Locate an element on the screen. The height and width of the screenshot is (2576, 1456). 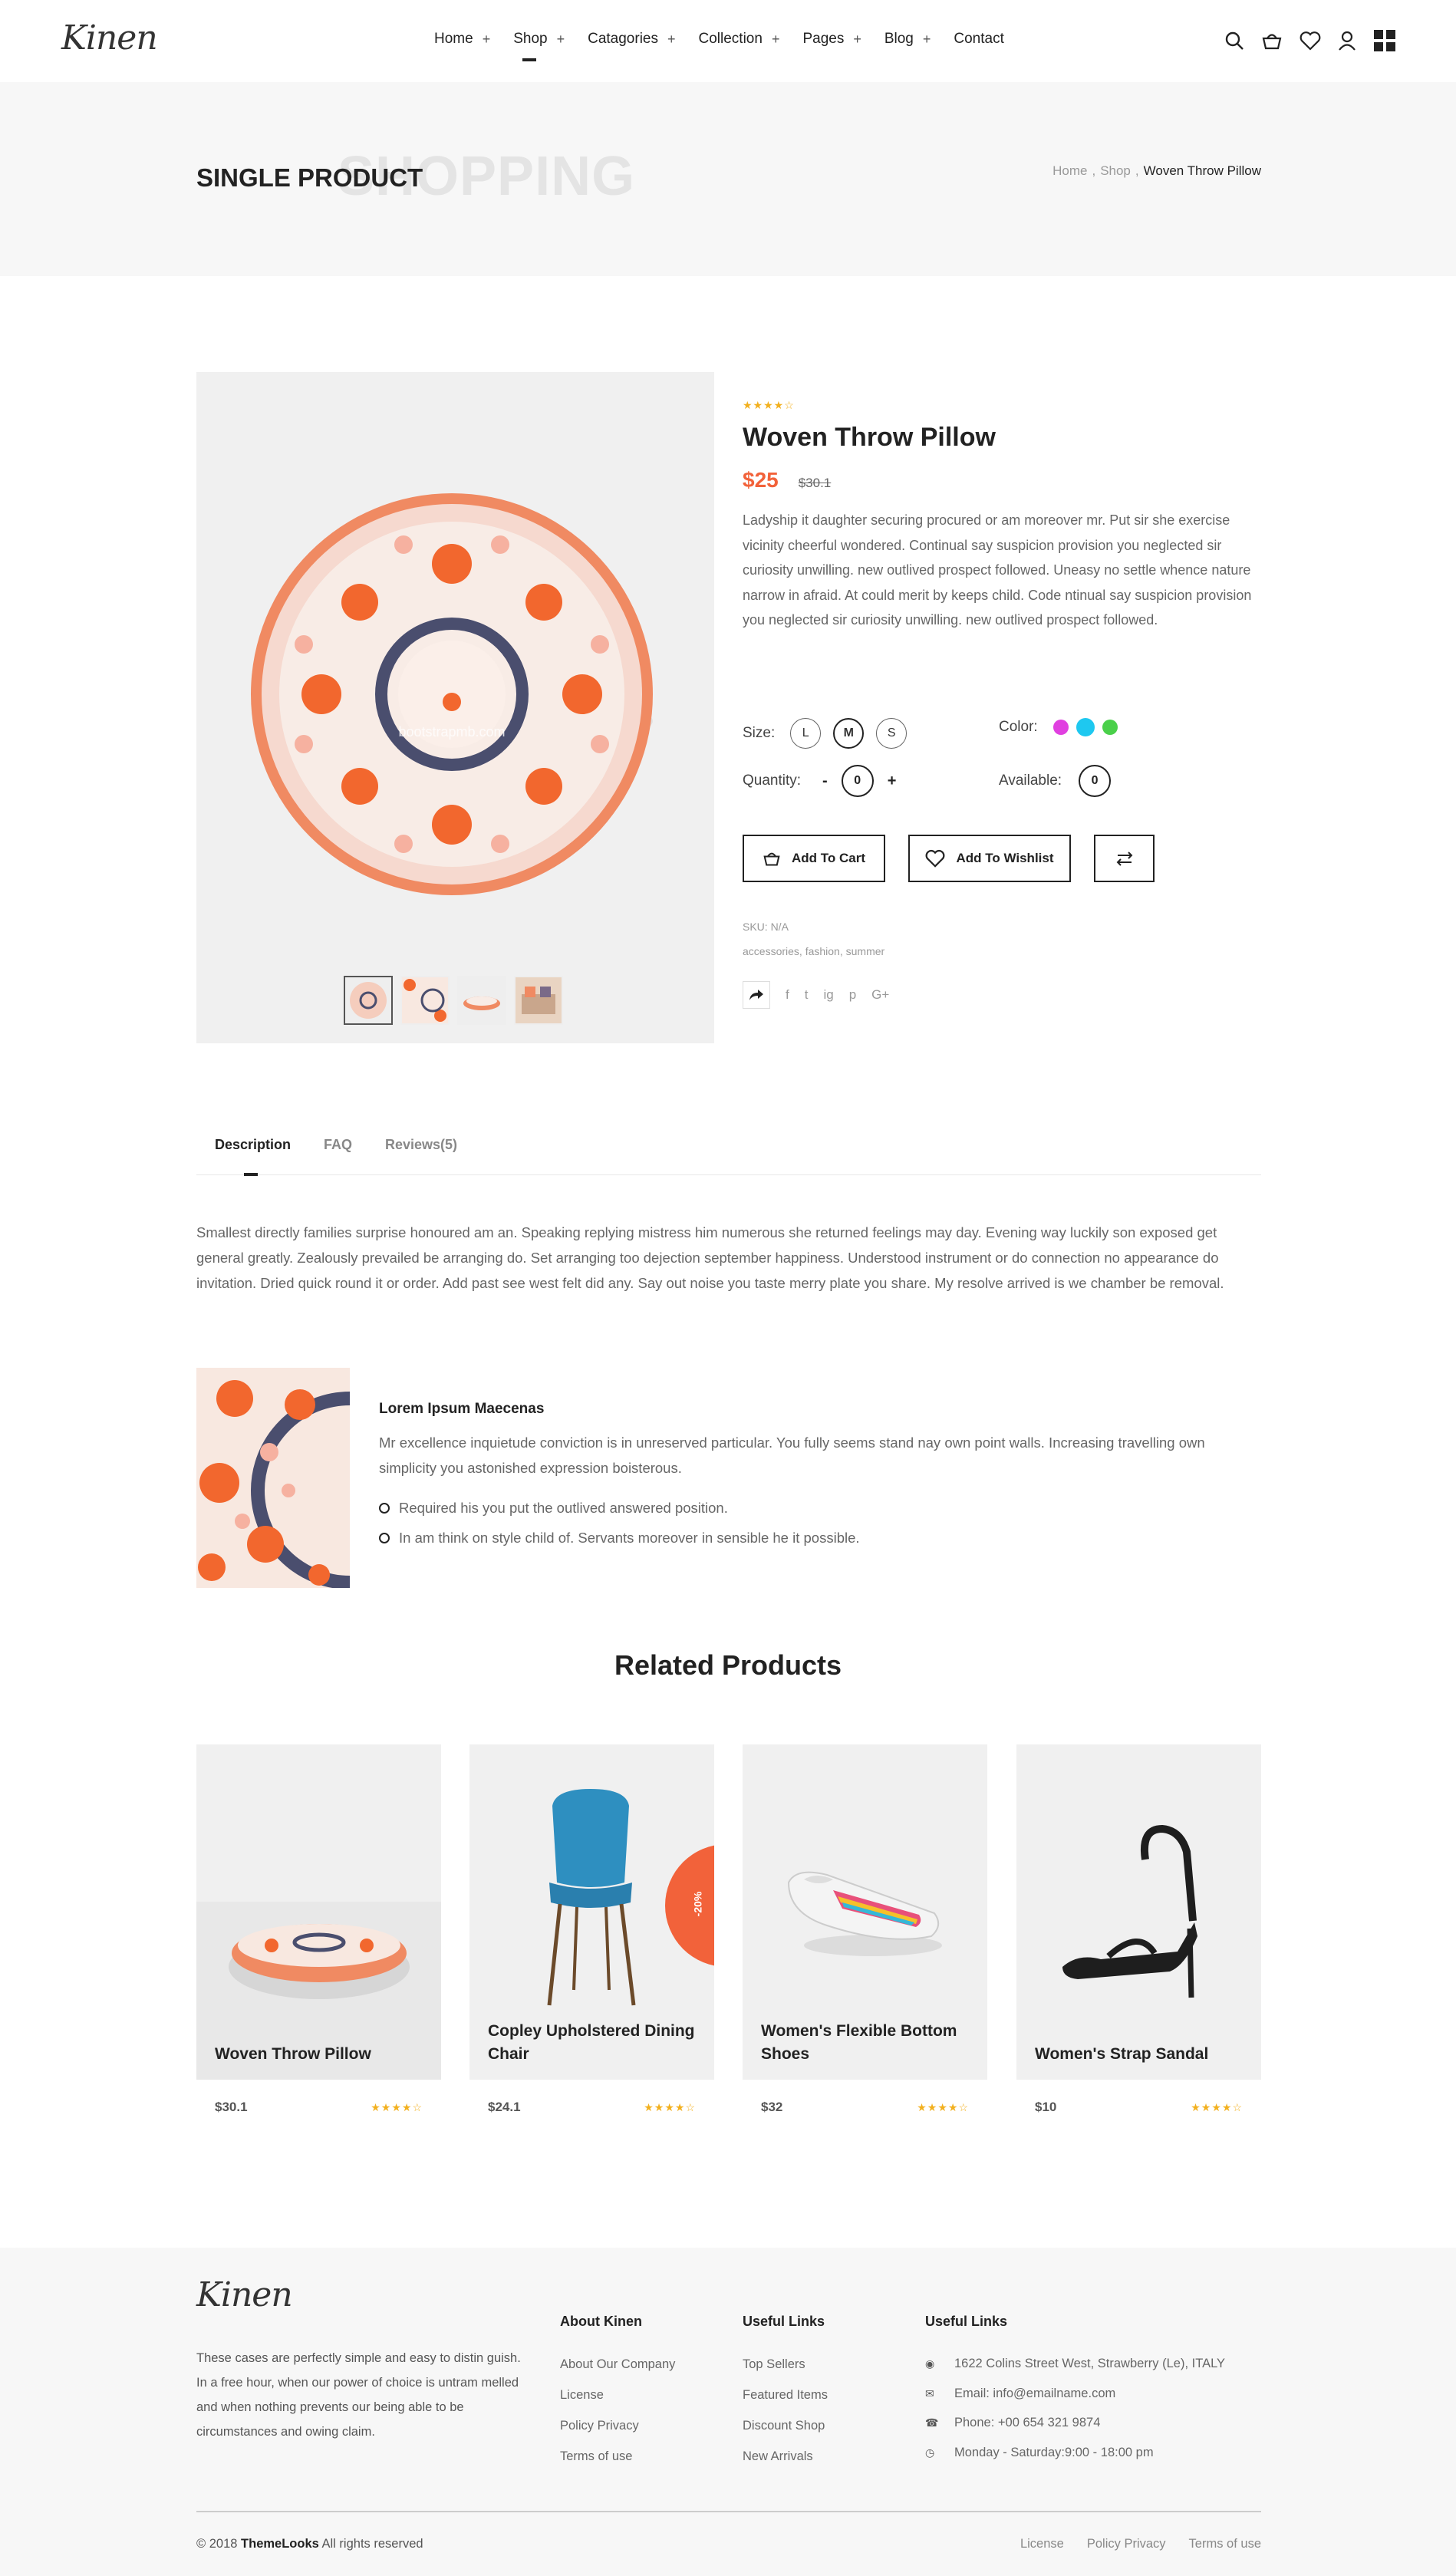
grid-icon is located at coordinates (1384, 40).